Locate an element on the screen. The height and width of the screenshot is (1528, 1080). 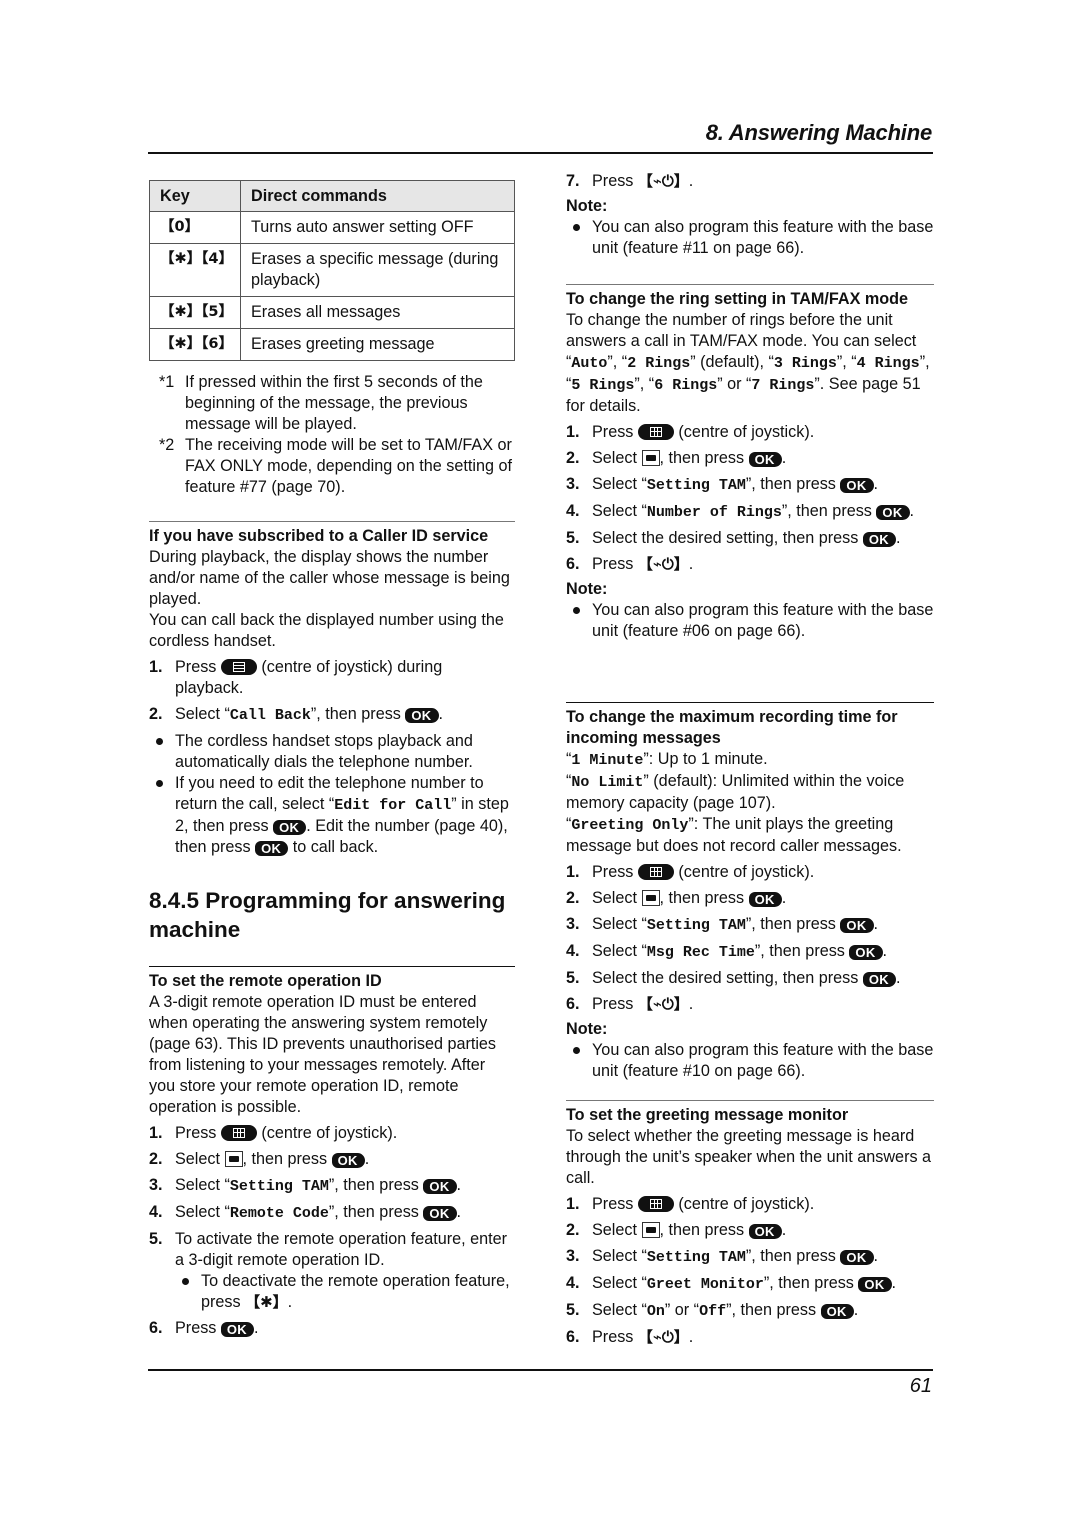
step-text: Press 【⌁⏻】. is located at coordinates (642, 1337).